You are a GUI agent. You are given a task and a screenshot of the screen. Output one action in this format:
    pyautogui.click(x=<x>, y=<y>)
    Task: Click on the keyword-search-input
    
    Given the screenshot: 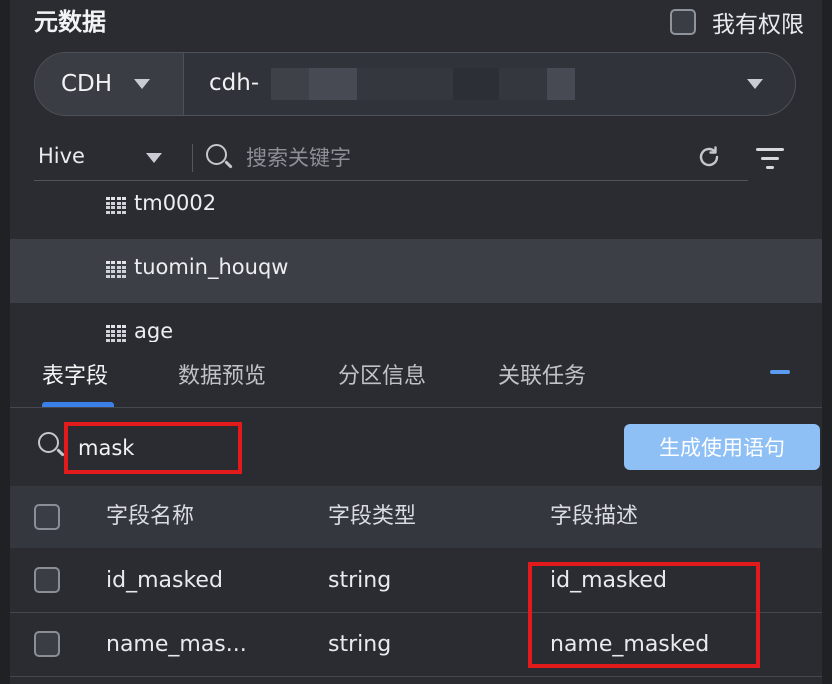 What is the action you would take?
    pyautogui.click(x=466, y=158)
    